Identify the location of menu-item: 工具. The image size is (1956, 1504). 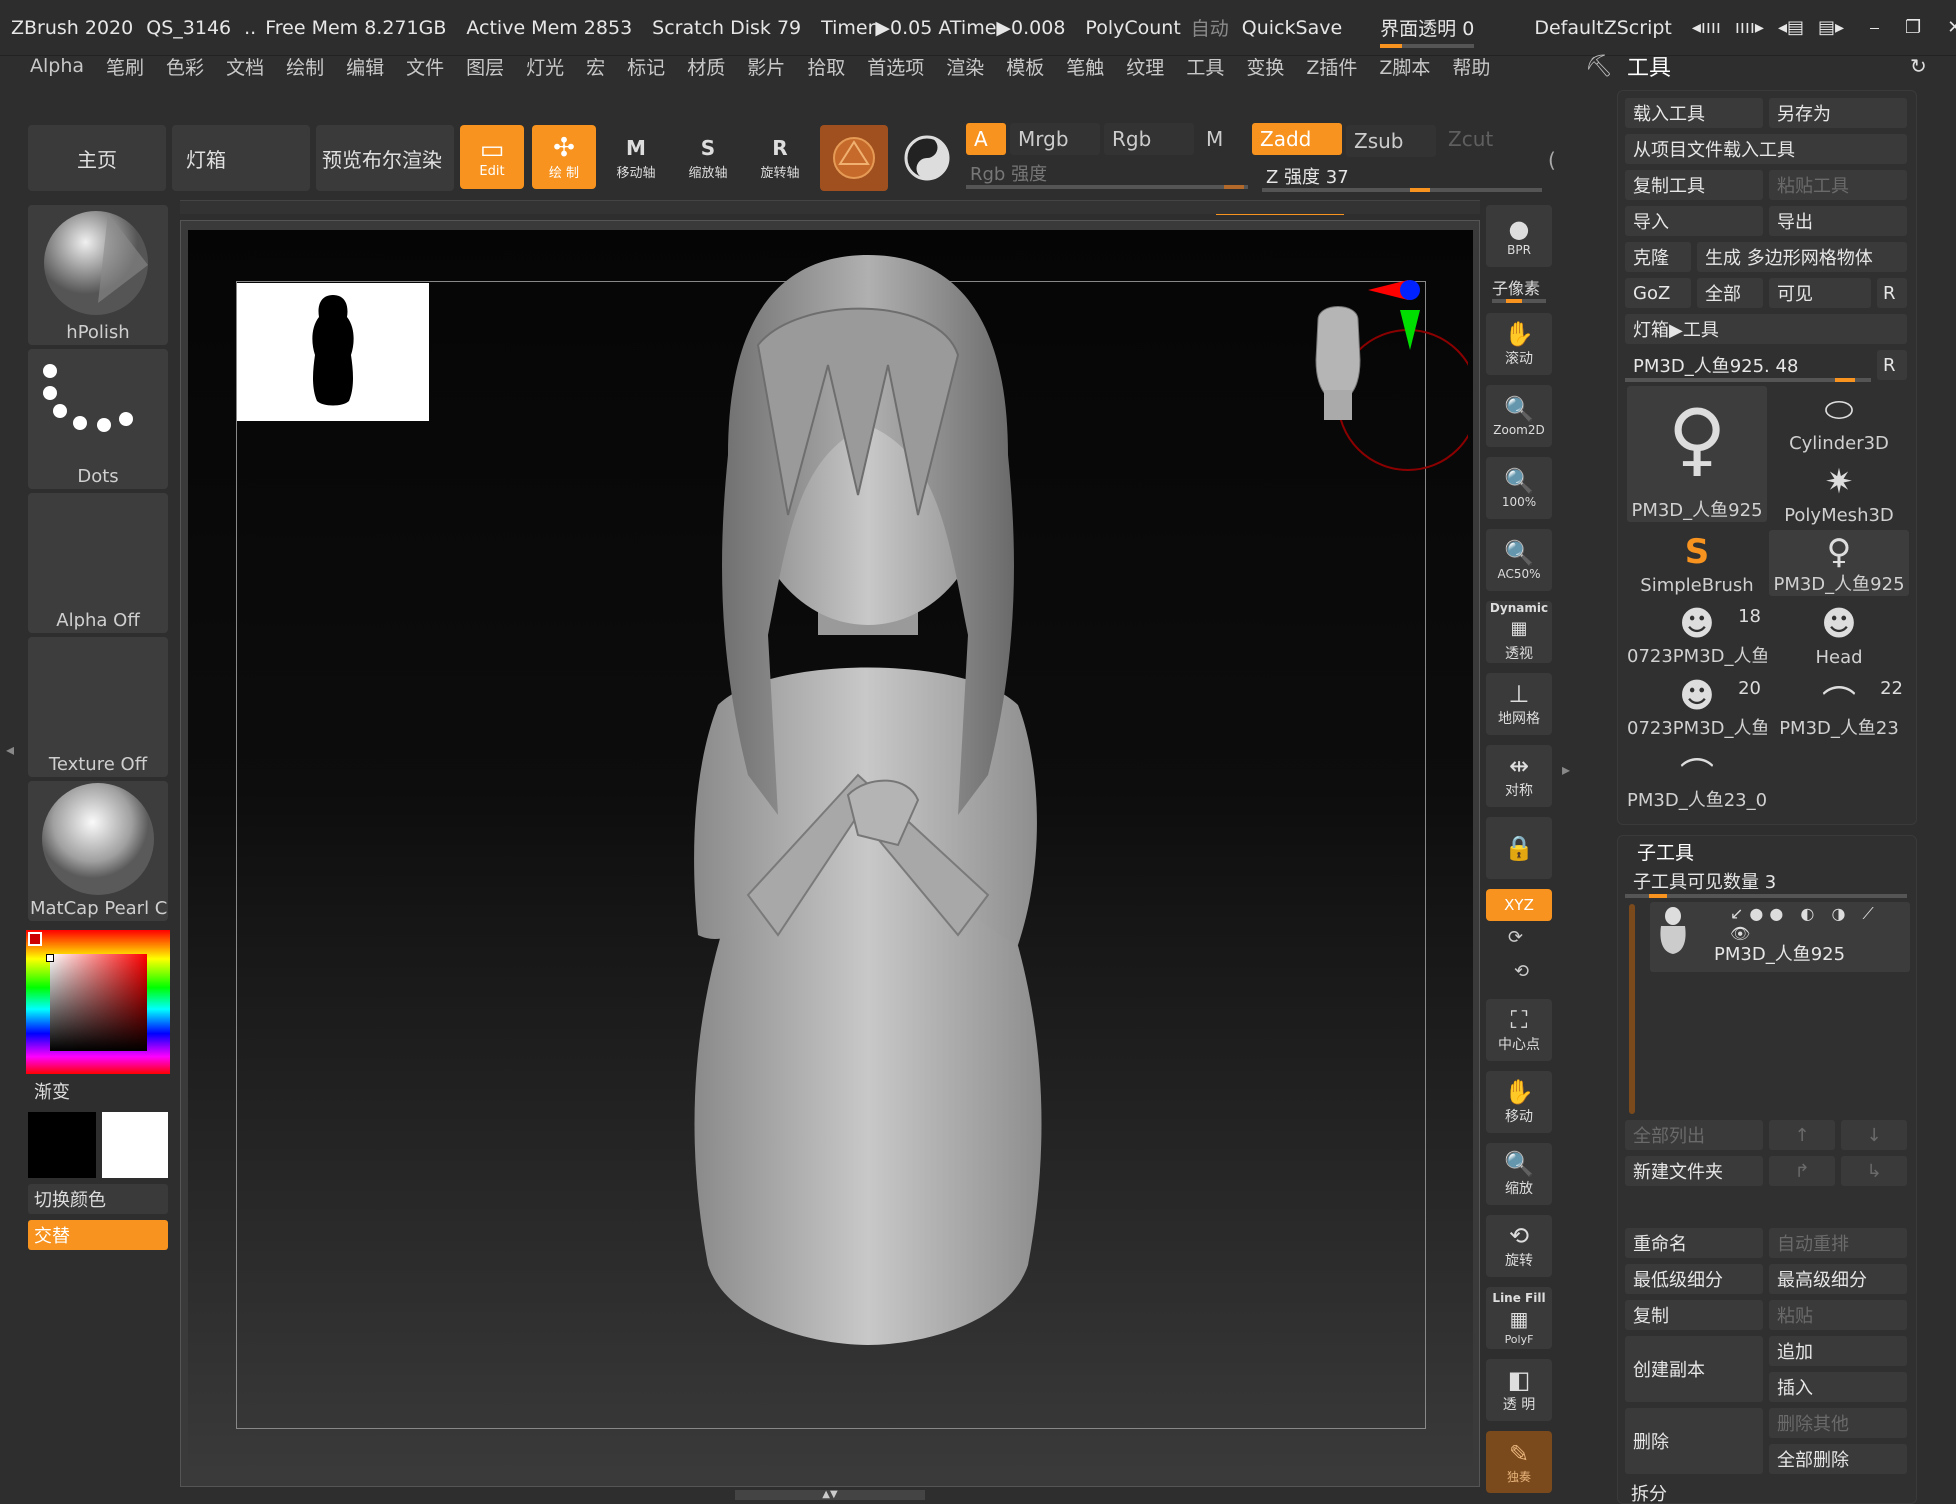
(1205, 66).